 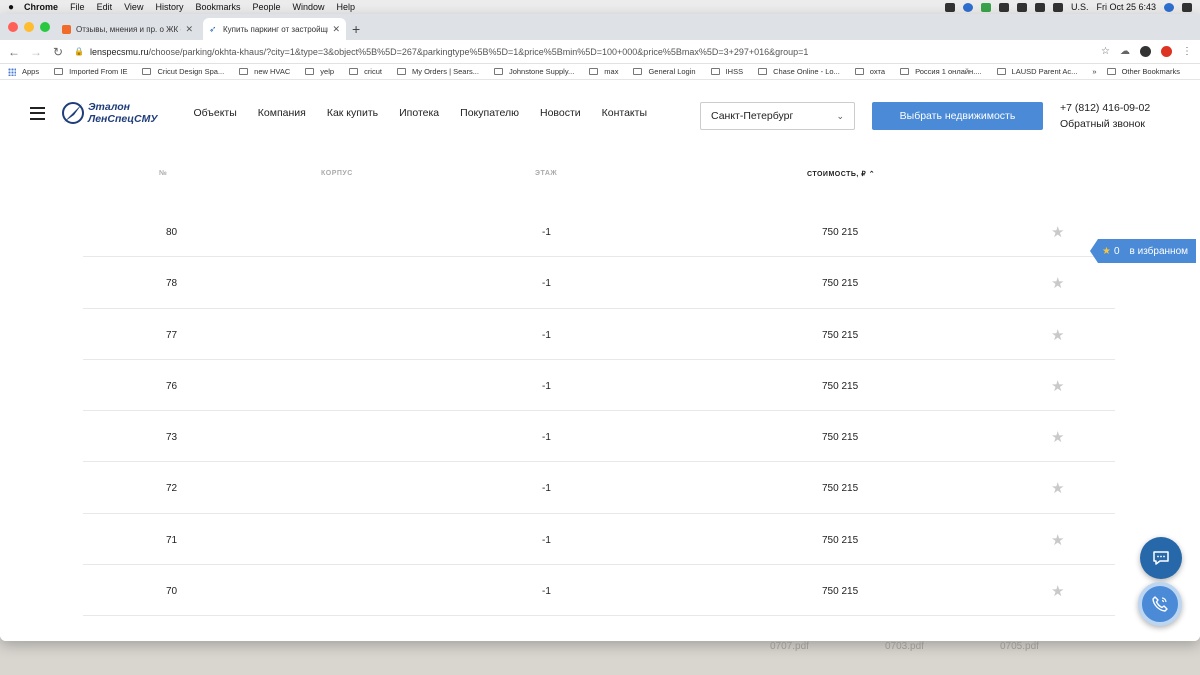 I want to click on menu-bookmarks: Bookmarks, so click(x=217, y=7).